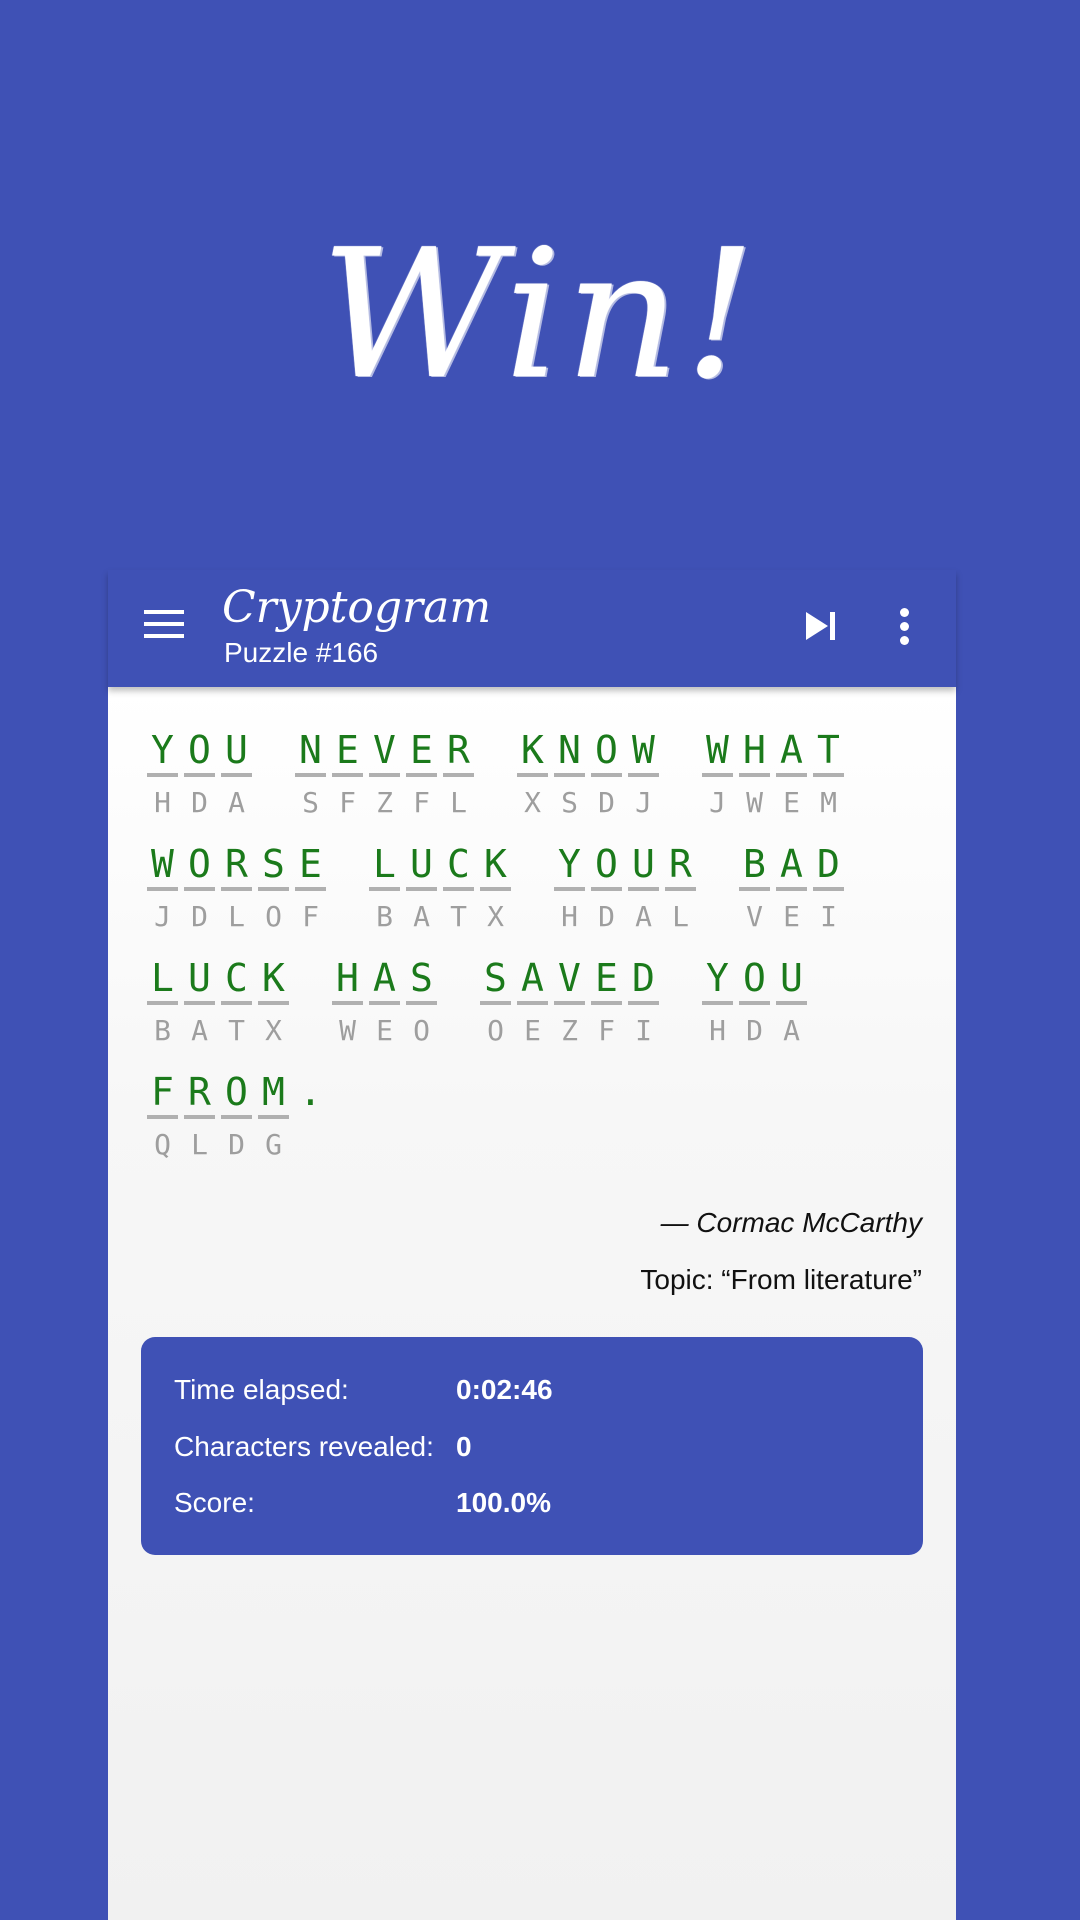 Image resolution: width=1080 pixels, height=1920 pixels. Describe the element at coordinates (791, 1030) in the screenshot. I see `cipher-letter: A` at that location.